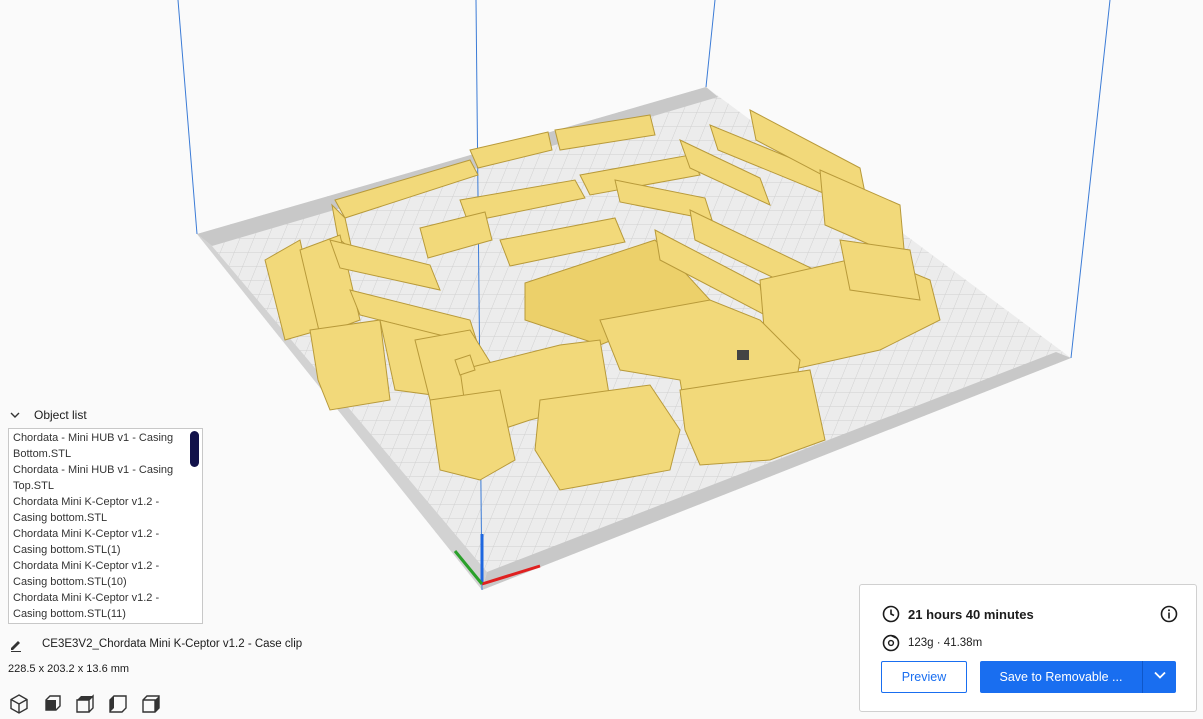 The height and width of the screenshot is (719, 1203). What do you see at coordinates (69, 669) in the screenshot?
I see `object-dimensions: 228.5 x 203.2 x 13.6 mm` at bounding box center [69, 669].